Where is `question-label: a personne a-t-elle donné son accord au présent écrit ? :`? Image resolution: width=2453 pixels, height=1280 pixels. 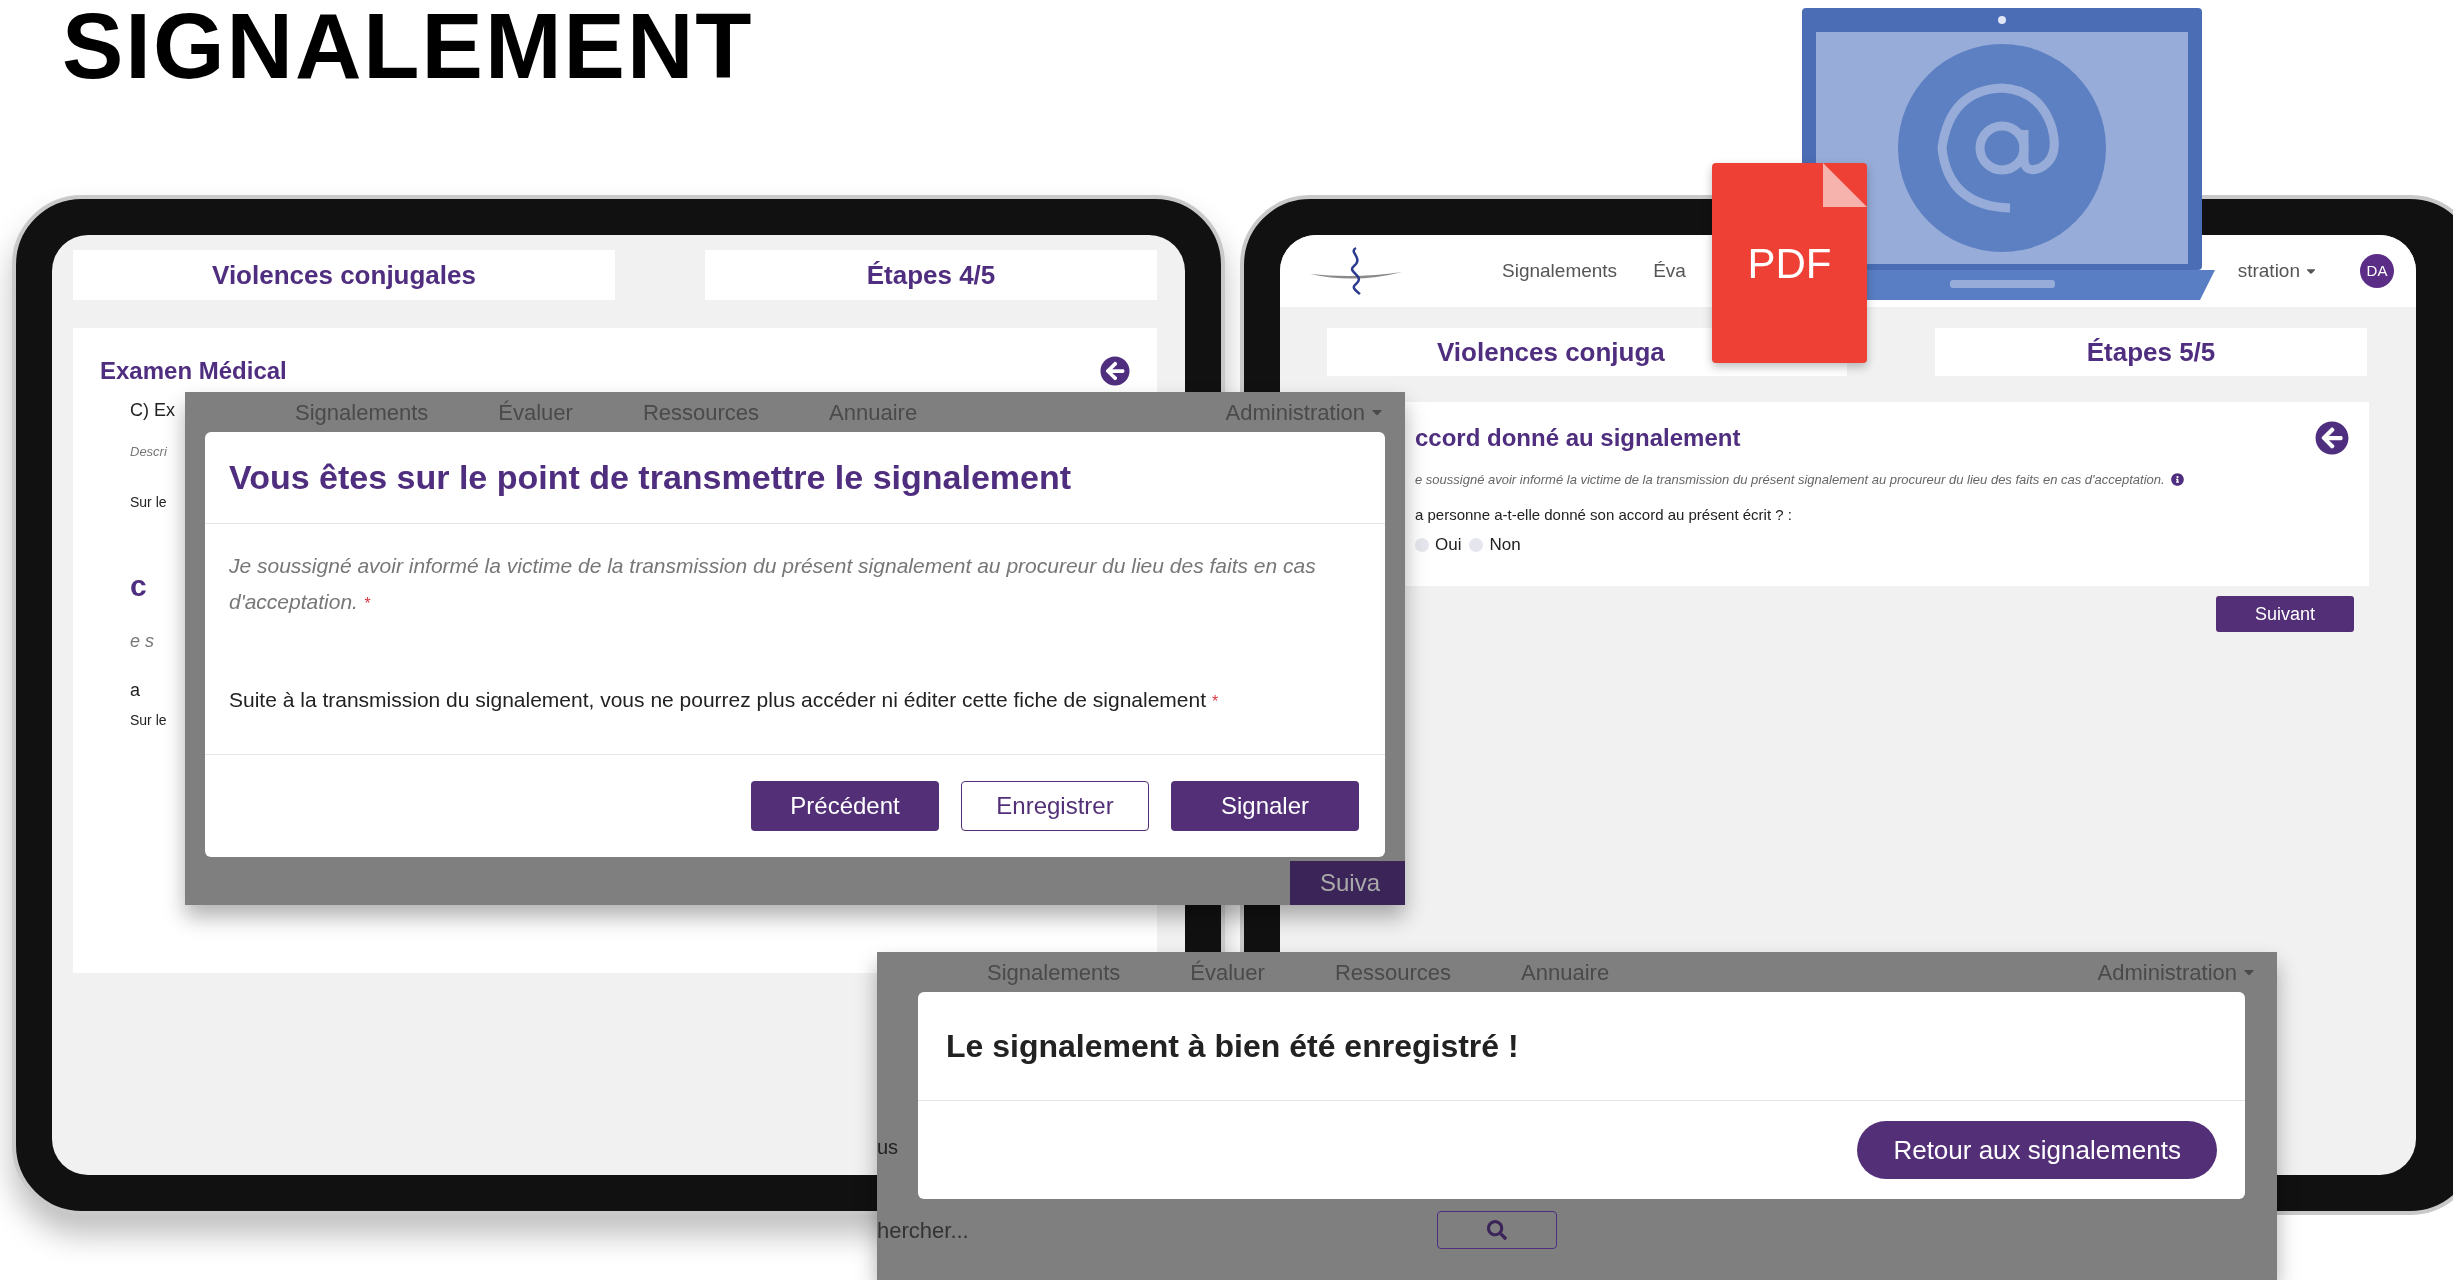 question-label: a personne a-t-elle donné son accord au présent écrit ? : is located at coordinates (1604, 514).